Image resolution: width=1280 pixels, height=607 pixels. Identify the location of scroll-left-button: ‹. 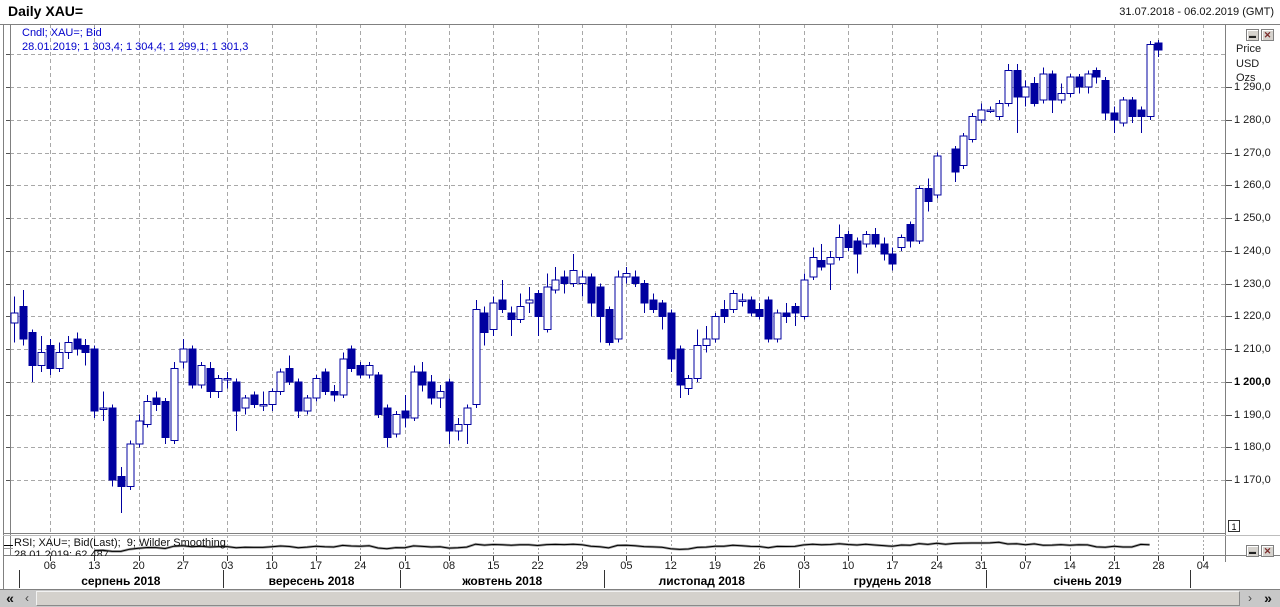
(27, 598).